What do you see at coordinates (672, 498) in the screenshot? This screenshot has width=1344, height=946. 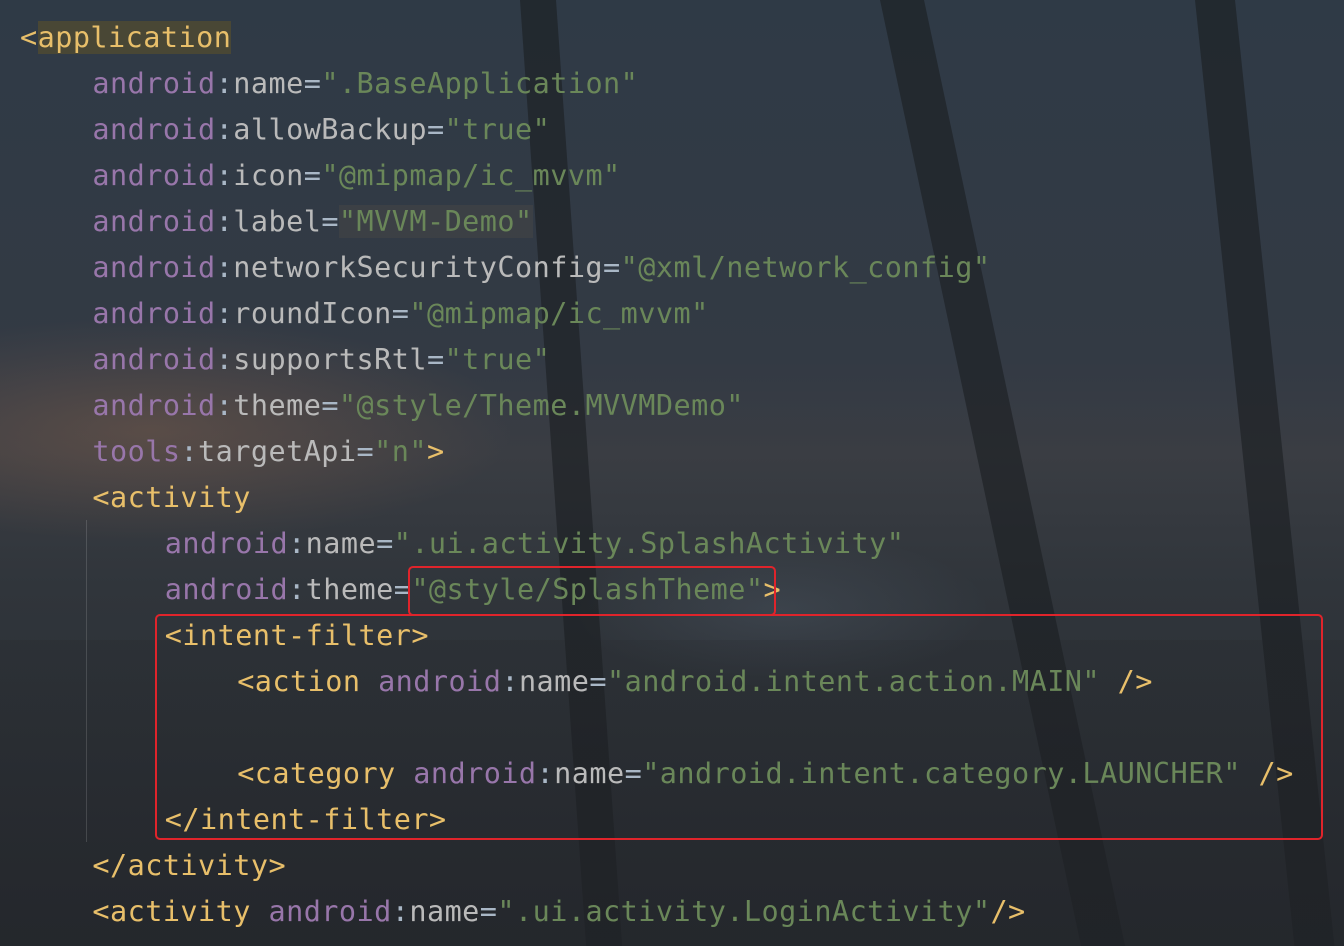 I see `code-line: <activity` at bounding box center [672, 498].